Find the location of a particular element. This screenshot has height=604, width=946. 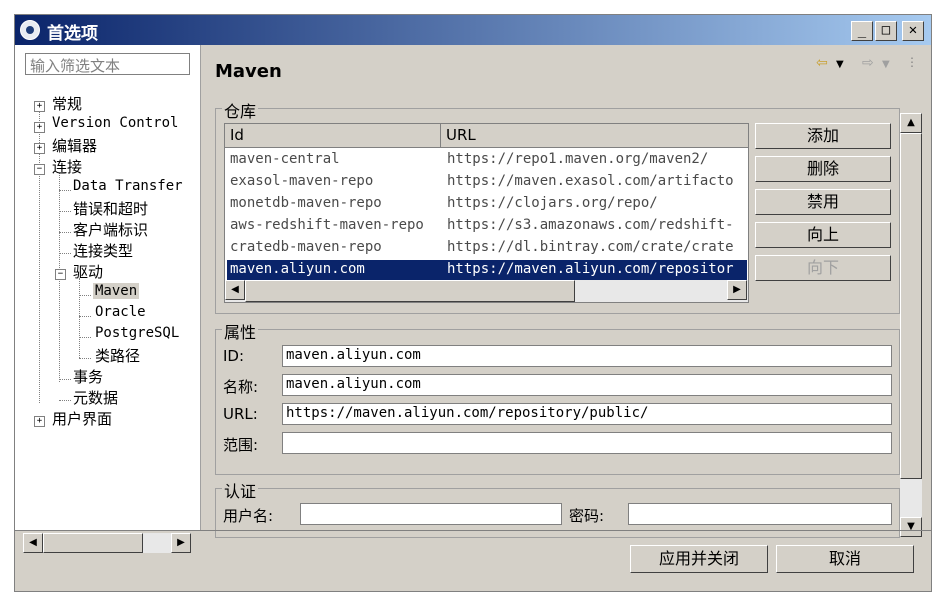

forward-menu-icon: ▼ is located at coordinates (886, 64).